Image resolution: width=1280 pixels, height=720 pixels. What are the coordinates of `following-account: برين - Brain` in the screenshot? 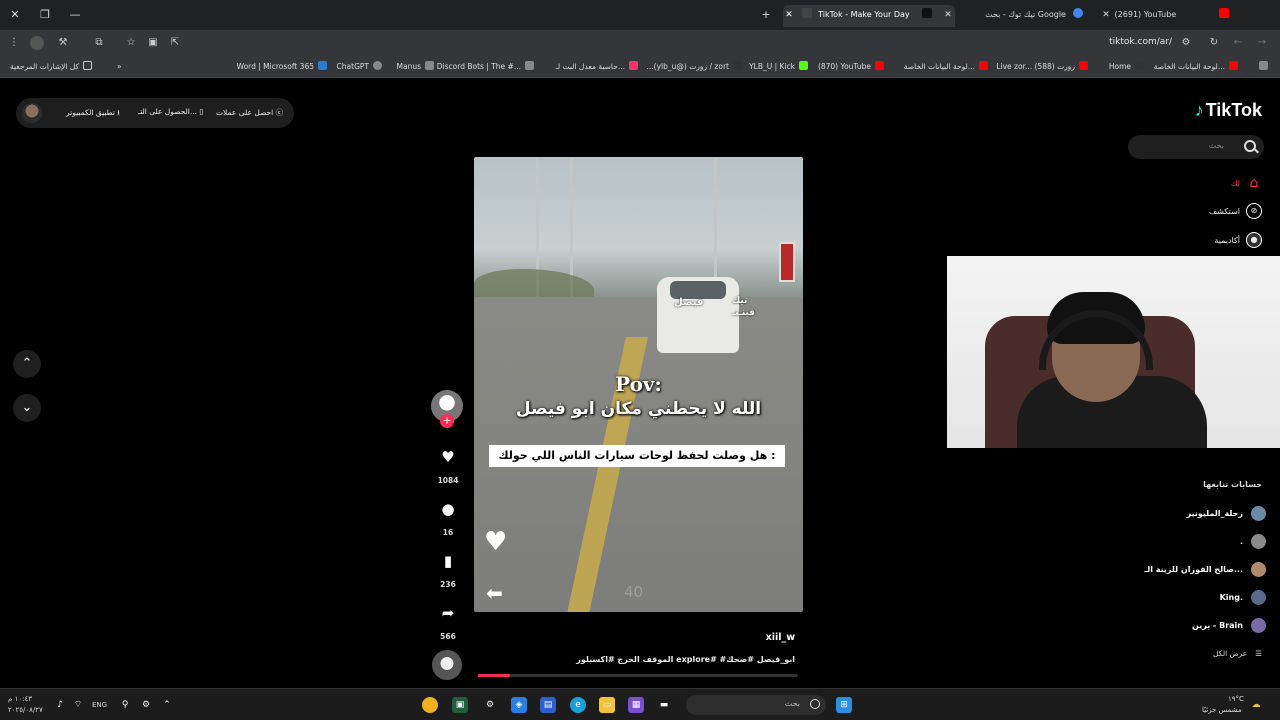 It's located at (1229, 625).